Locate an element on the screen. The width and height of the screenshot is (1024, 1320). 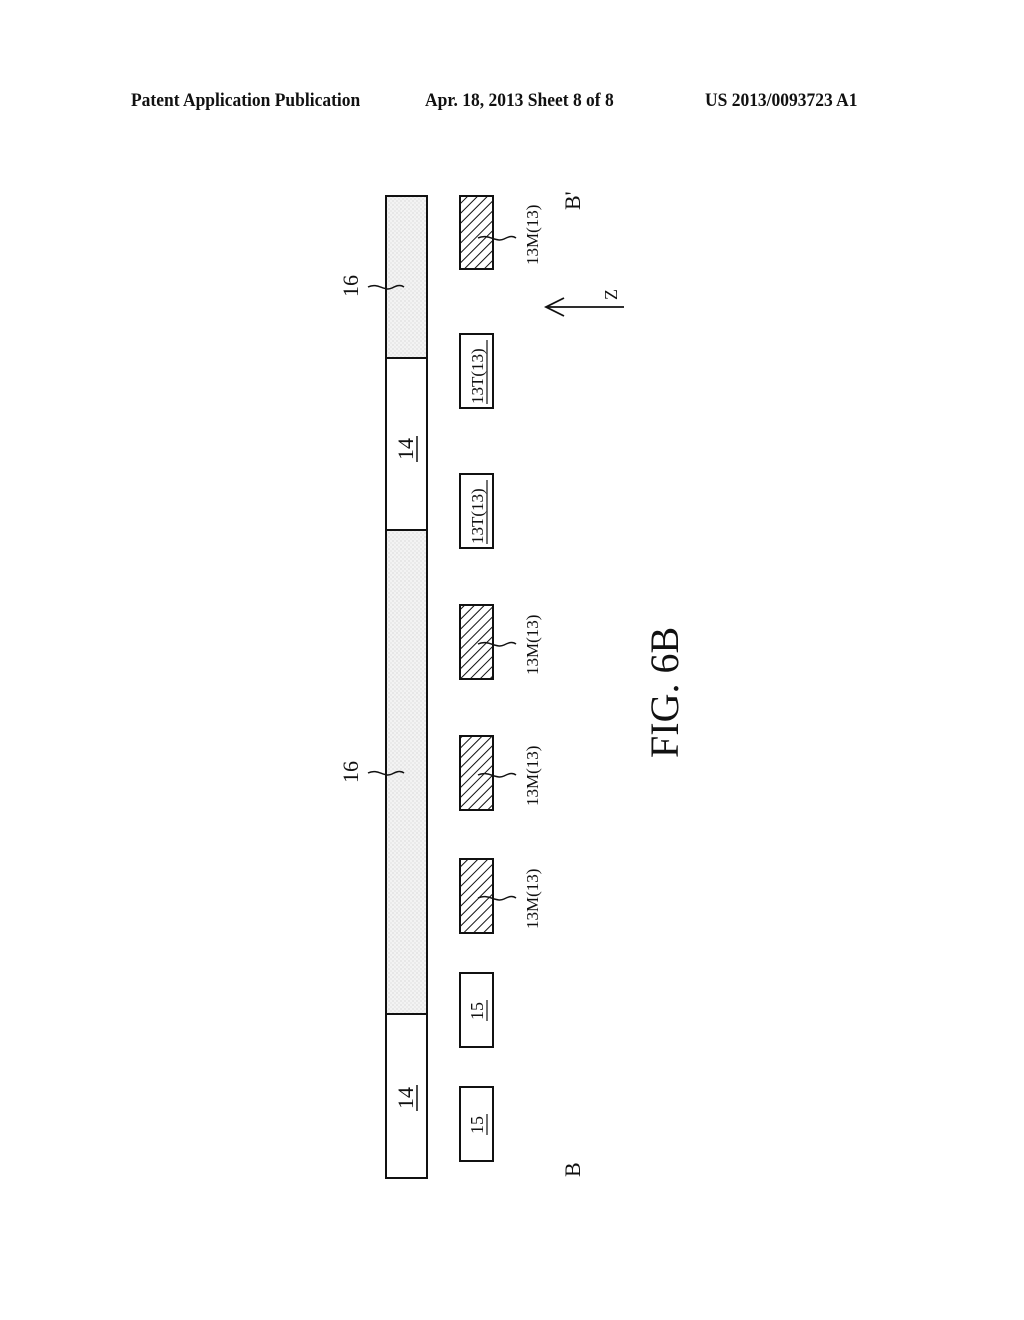
block-13t-1: 13T(13) is located at coordinates (476, 371).